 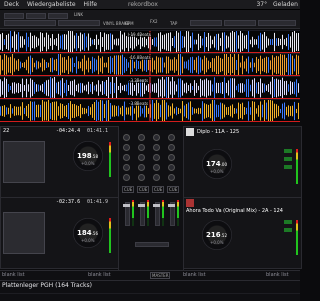 I want to click on quantize-button, so click(x=288, y=167).